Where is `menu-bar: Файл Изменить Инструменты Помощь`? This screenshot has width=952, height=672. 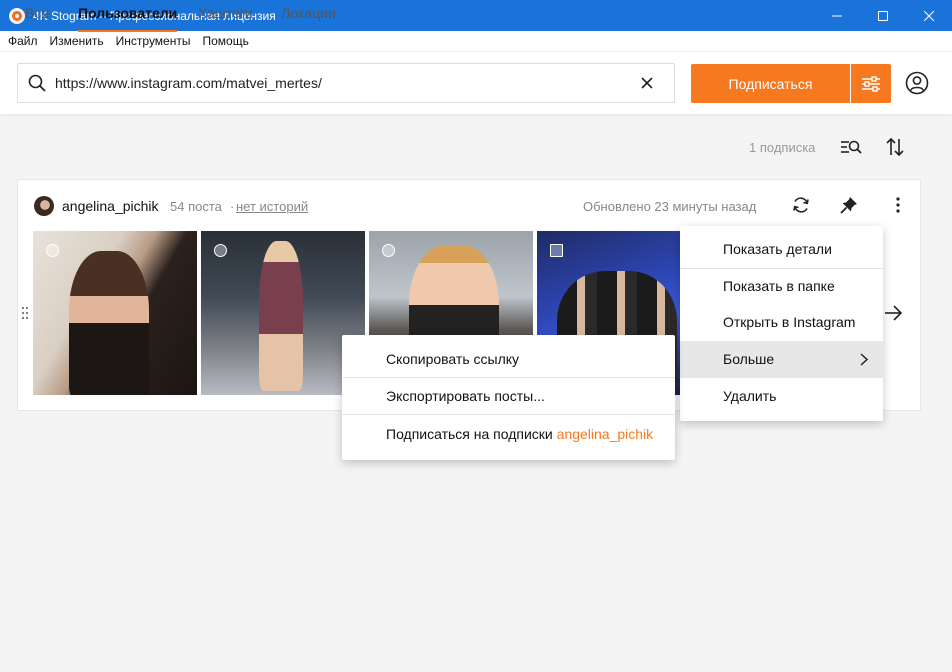 menu-bar: Файл Изменить Инструменты Помощь is located at coordinates (476, 41).